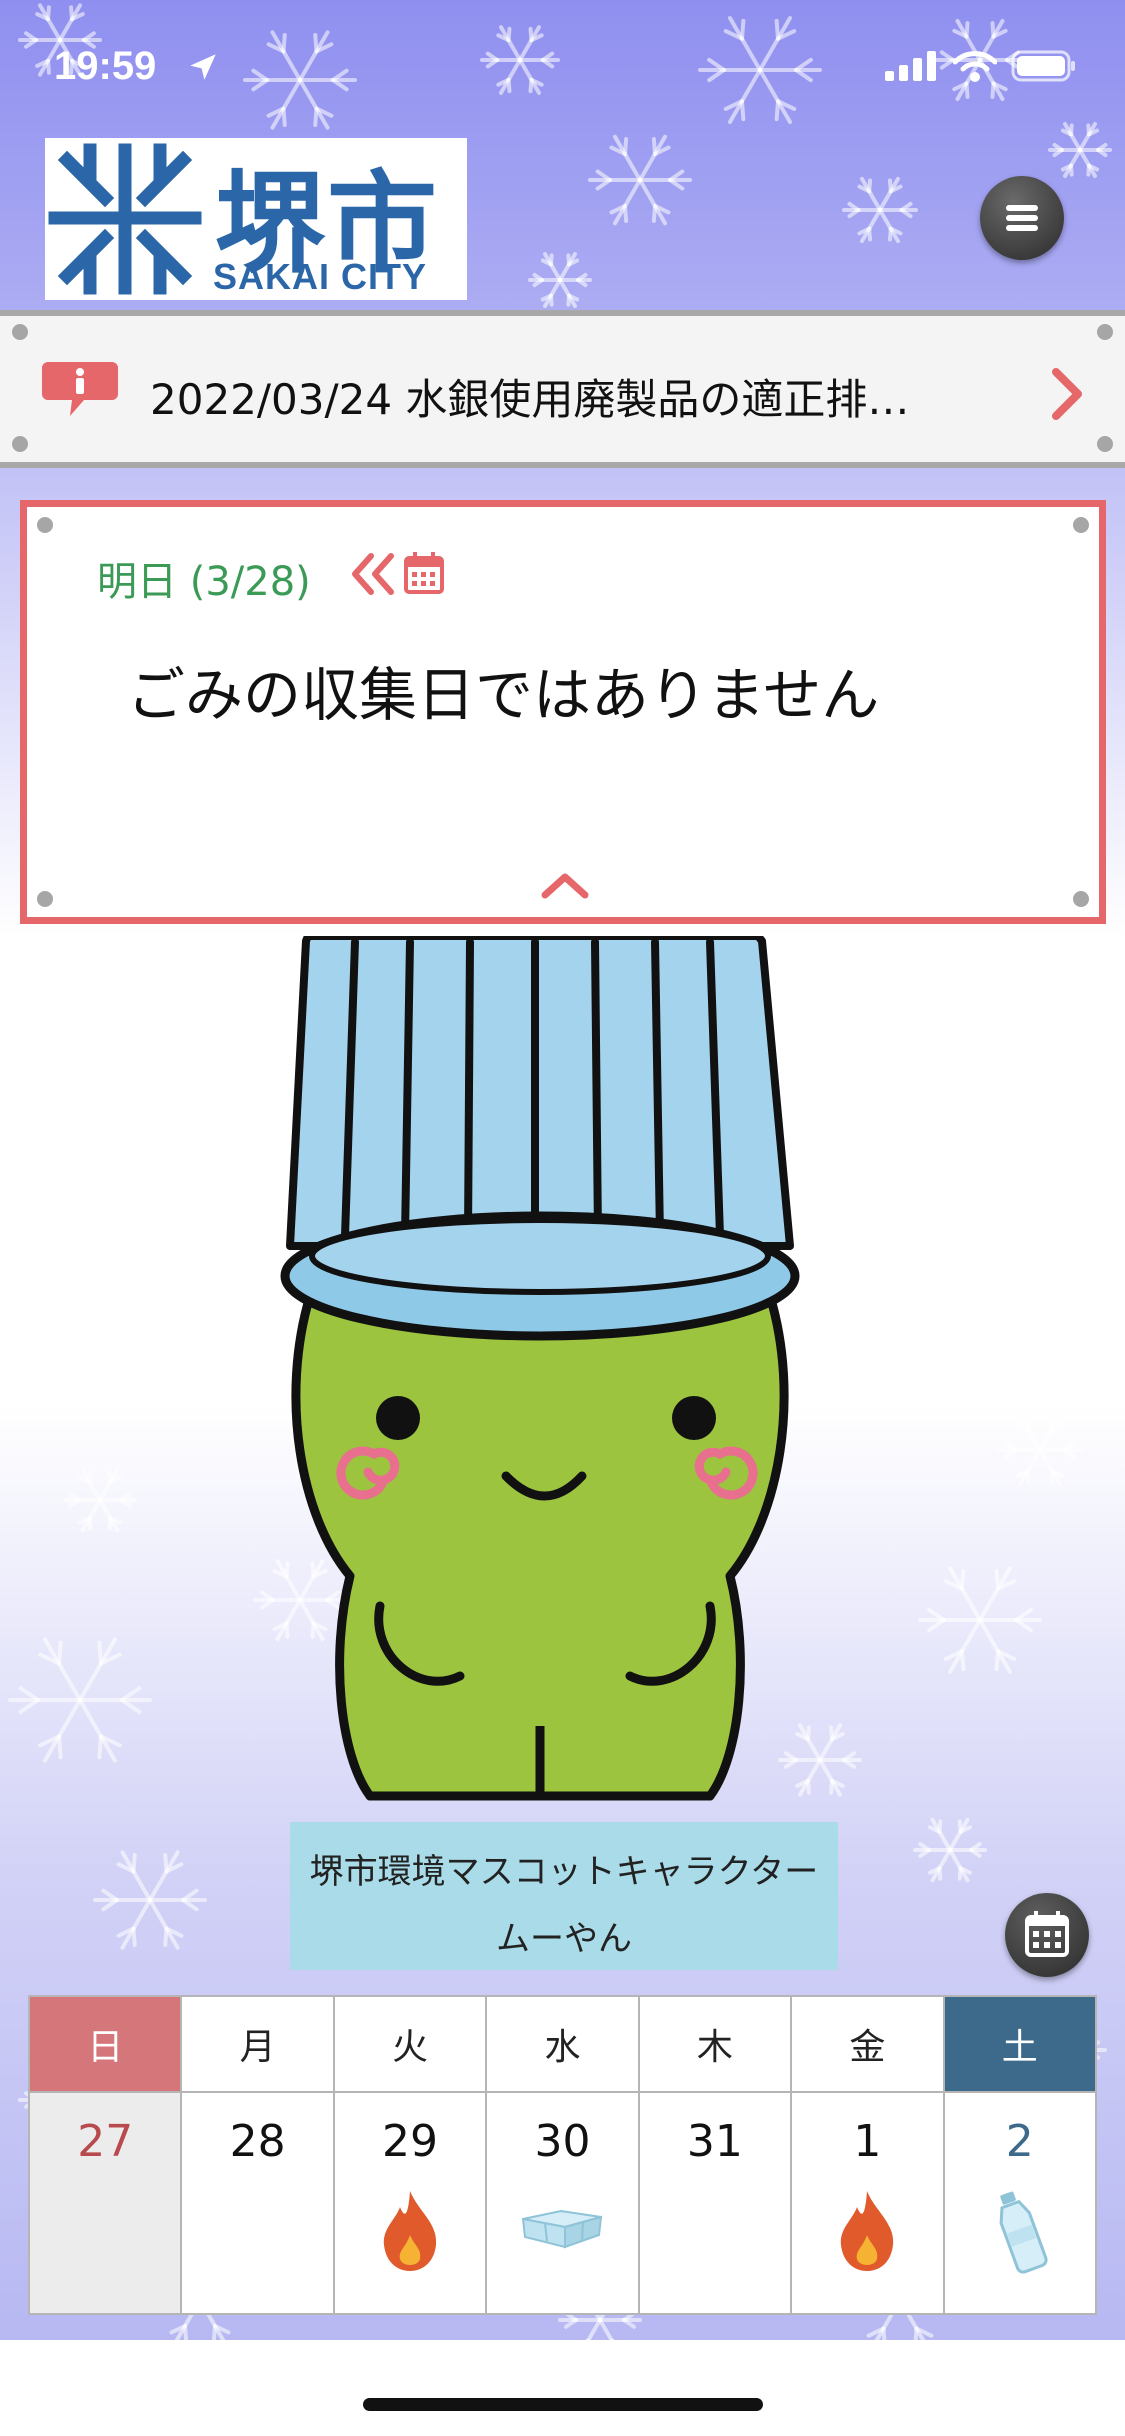  What do you see at coordinates (374, 574) in the screenshot?
I see `double-chevron-left-icon` at bounding box center [374, 574].